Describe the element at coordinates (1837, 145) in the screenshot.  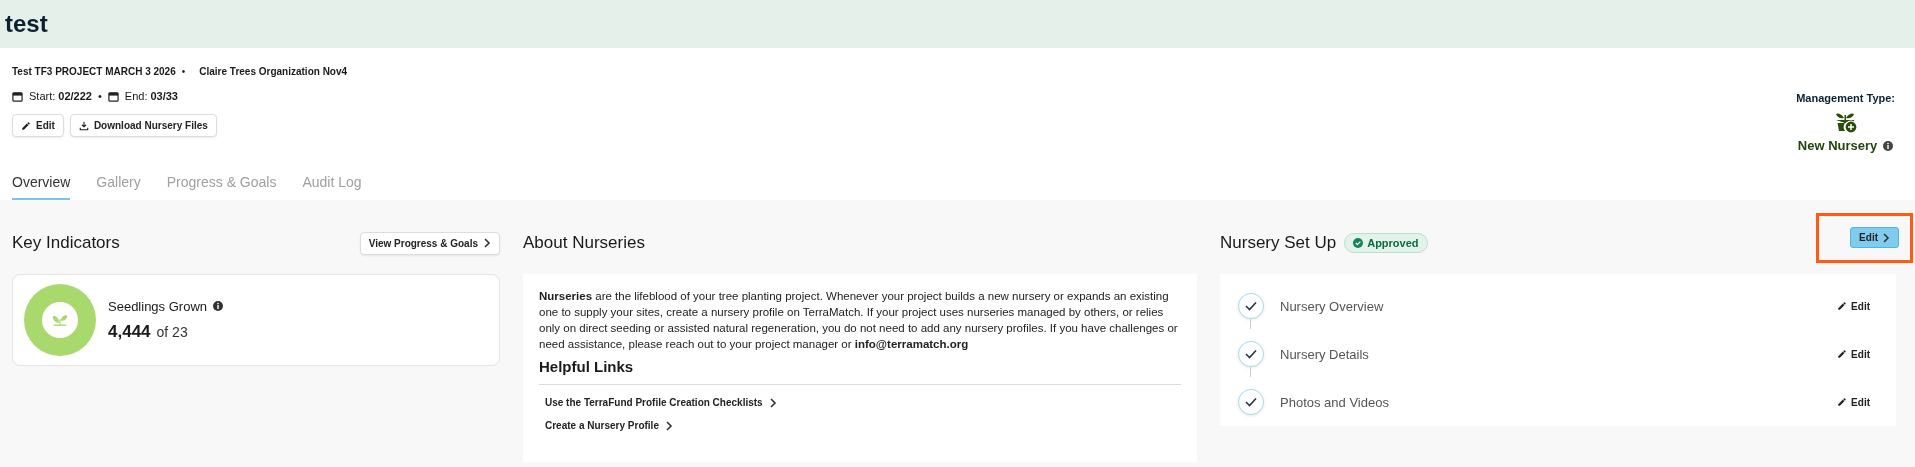
I see `management-type-value: New Nursery` at that location.